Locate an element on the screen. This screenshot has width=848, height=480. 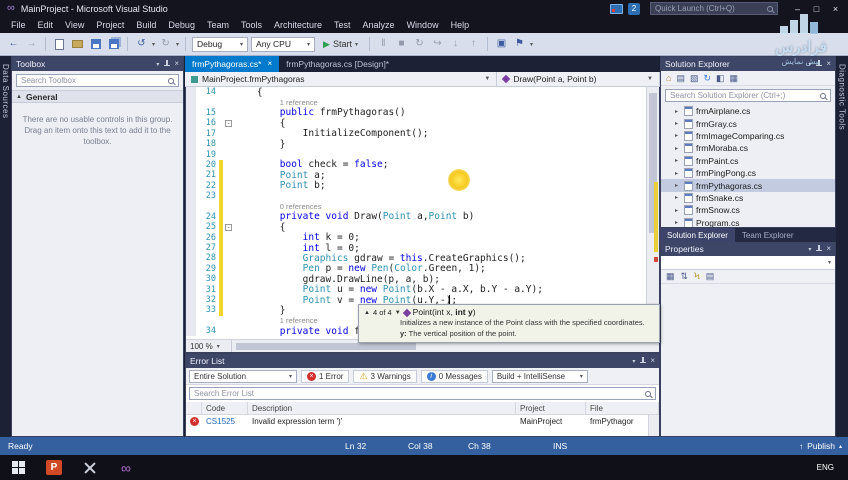
menu-item-debug: Debug is located at coordinates (181, 25).